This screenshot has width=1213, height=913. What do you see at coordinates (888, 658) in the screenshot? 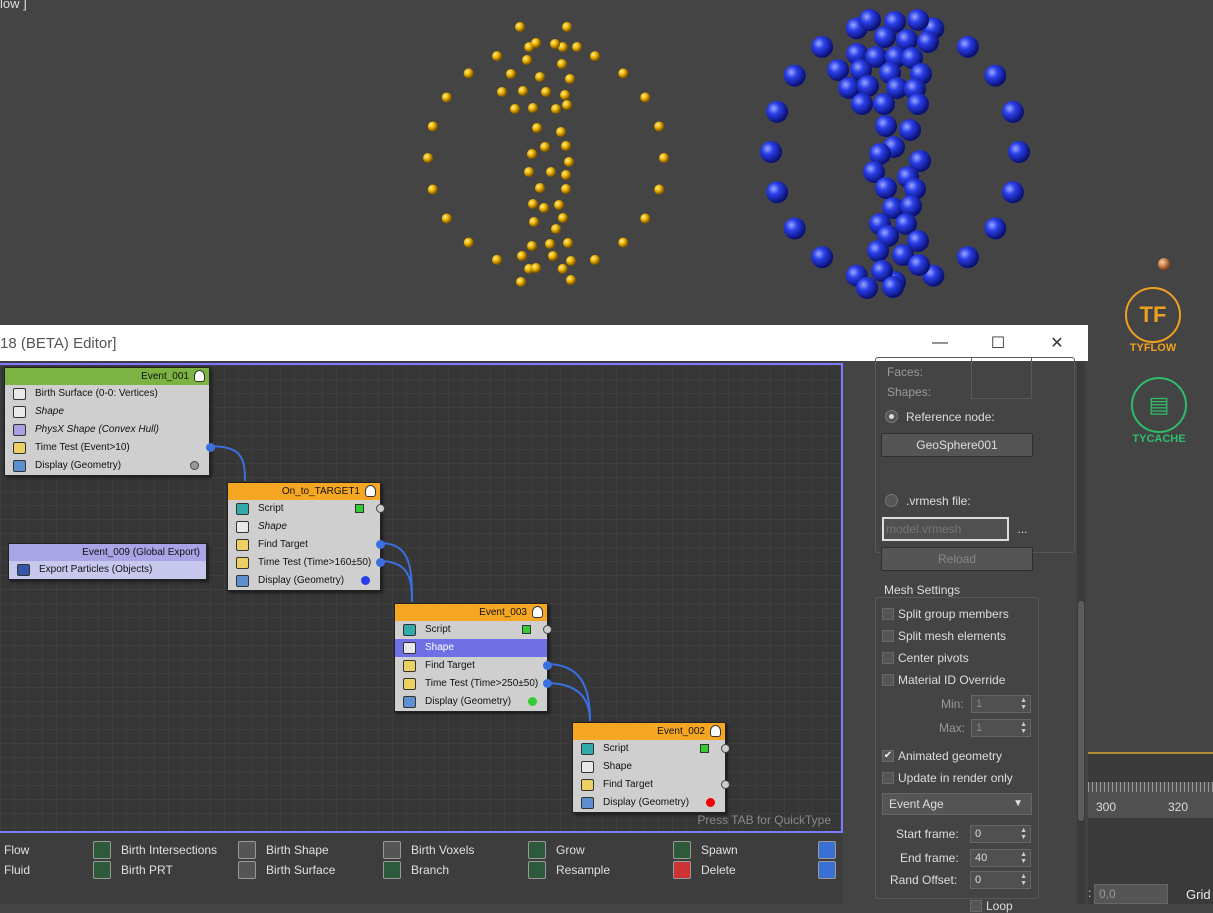
I see `center-pivots-checkbox` at bounding box center [888, 658].